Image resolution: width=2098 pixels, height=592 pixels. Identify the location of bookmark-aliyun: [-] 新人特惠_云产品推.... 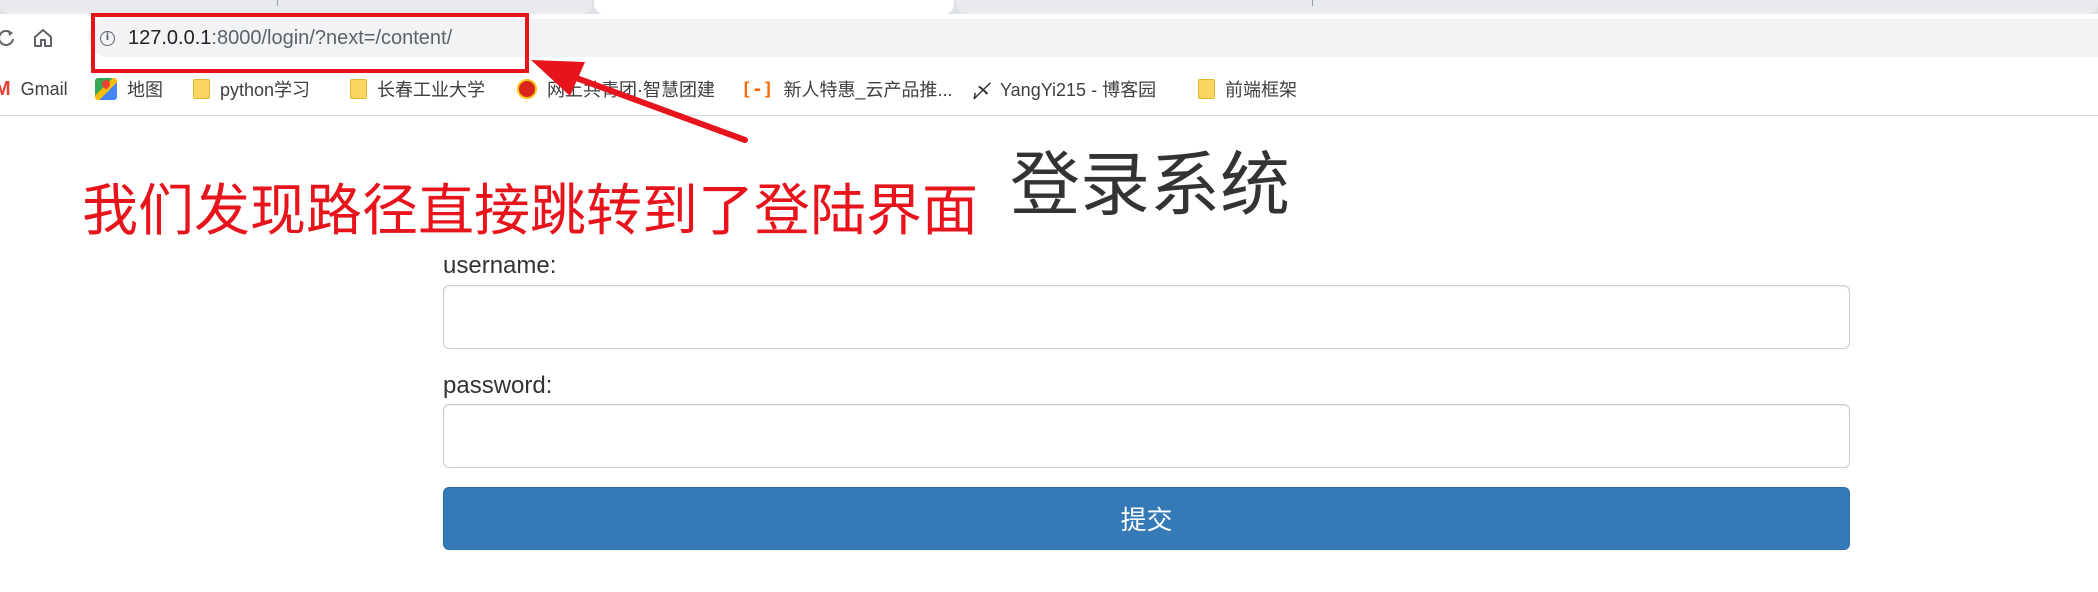
(847, 89).